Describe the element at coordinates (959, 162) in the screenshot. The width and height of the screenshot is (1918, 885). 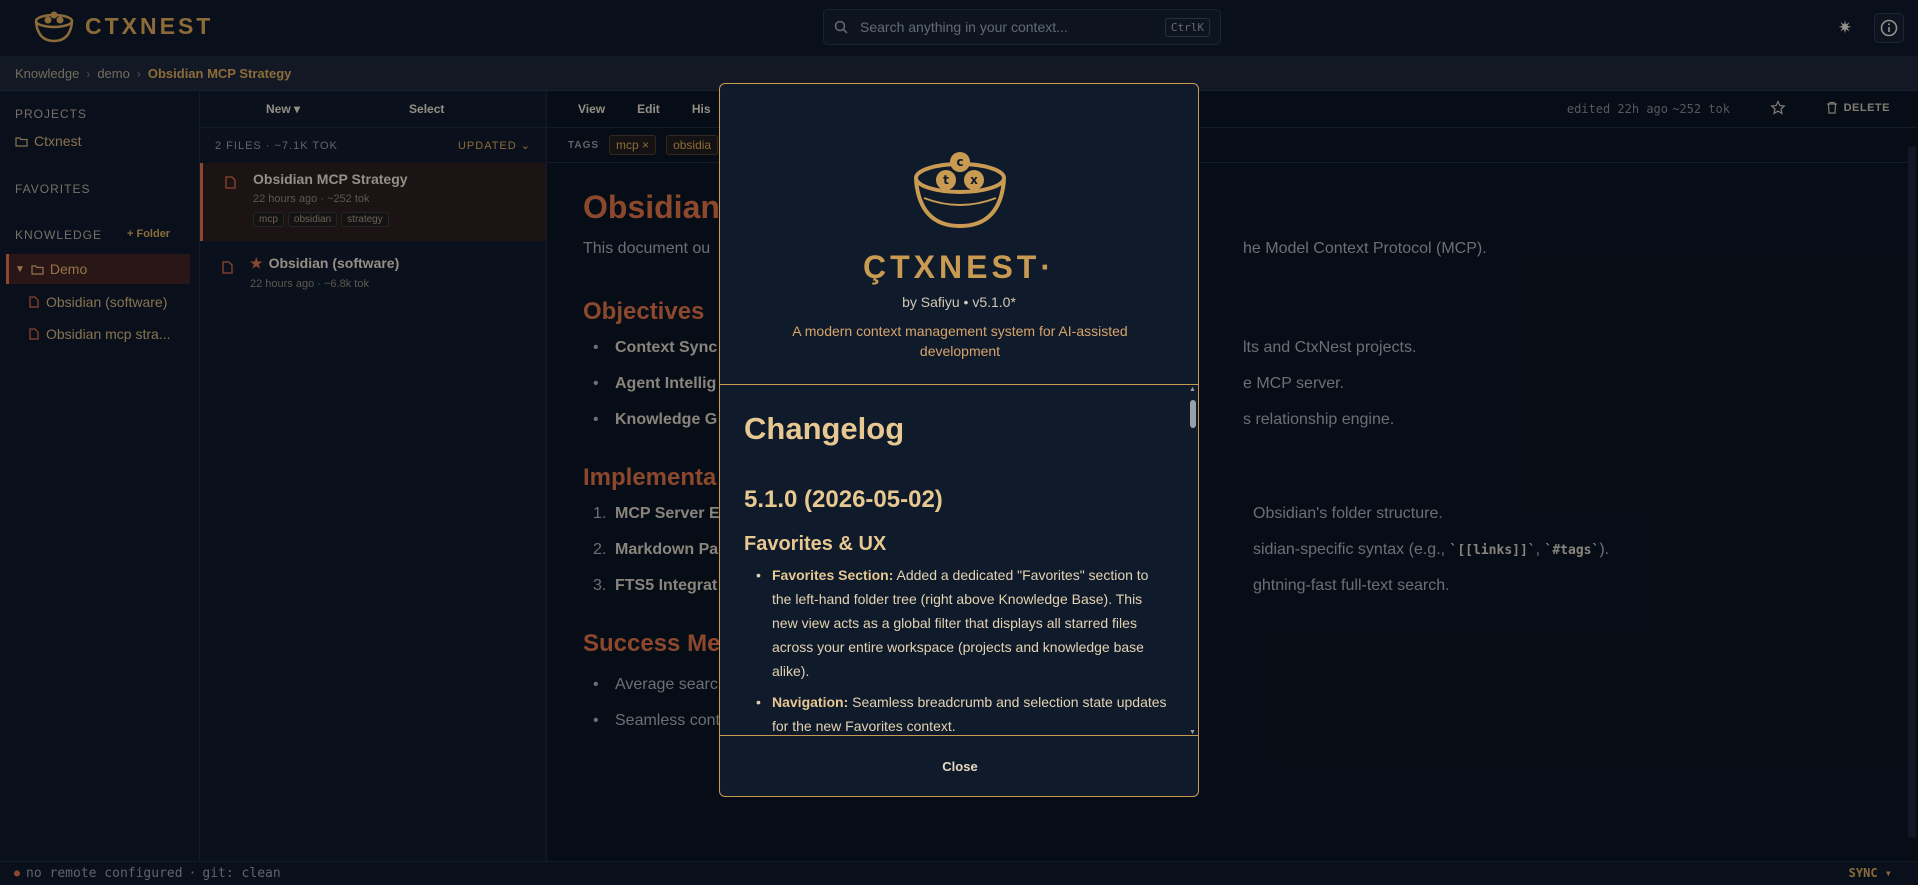
I see `svg-text: c` at that location.